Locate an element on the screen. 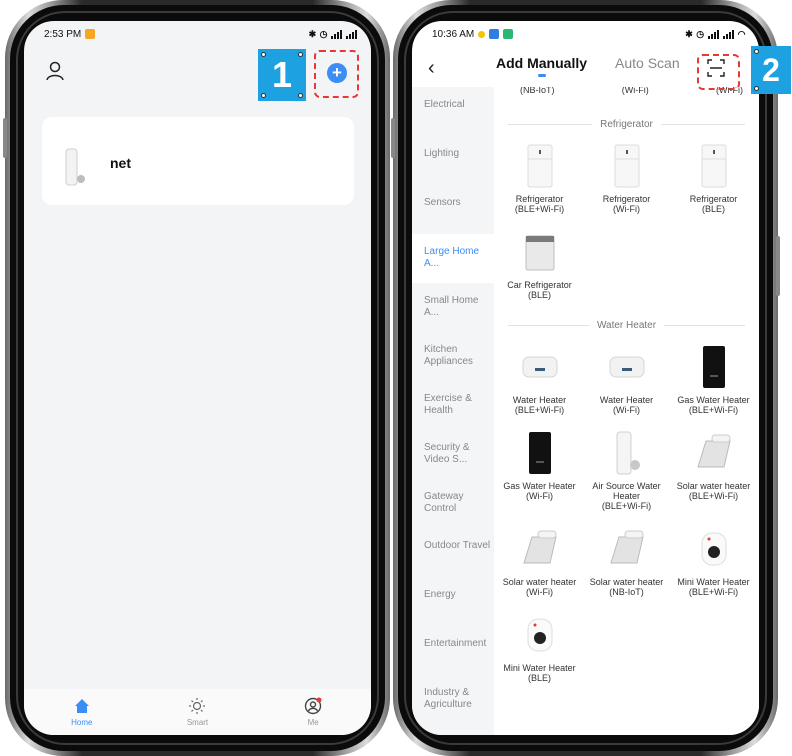  category-item: Gateway Control is located at coordinates (453, 503).